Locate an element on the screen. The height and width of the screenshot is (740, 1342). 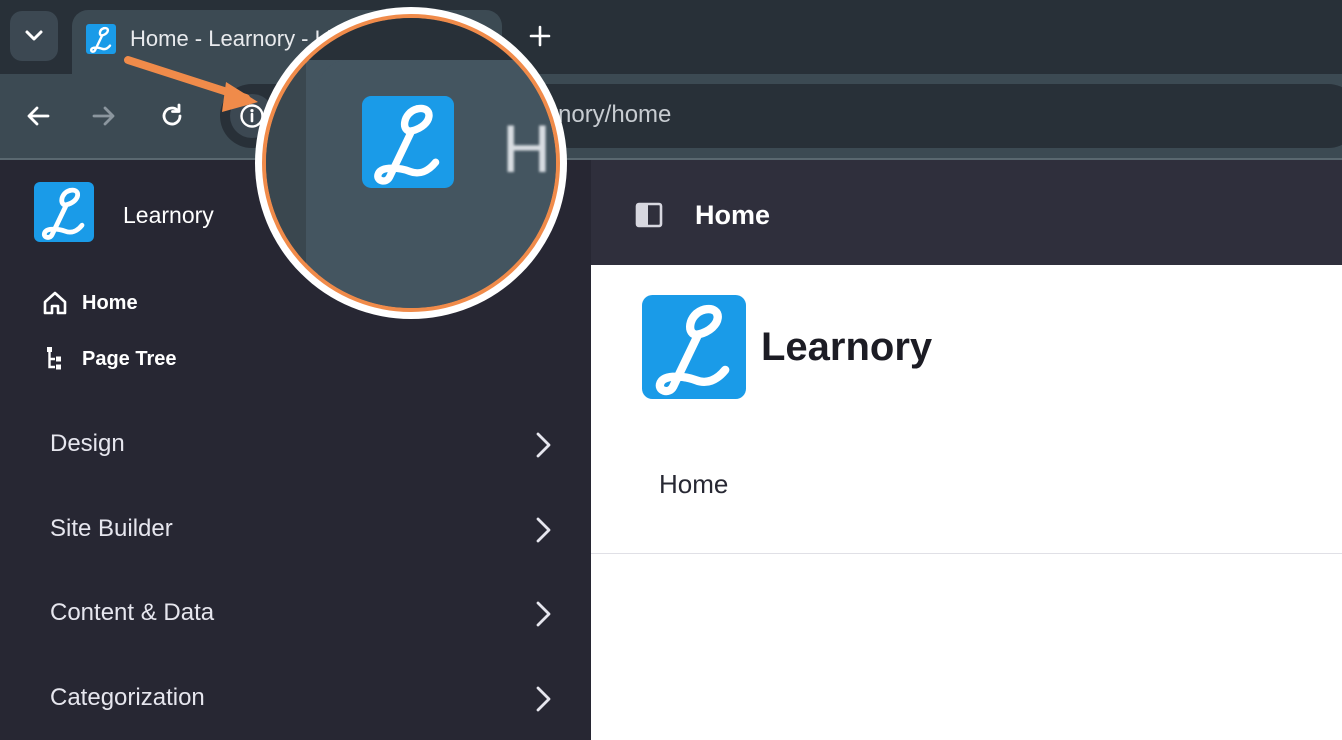
arrow-left-icon is located at coordinates (38, 116).